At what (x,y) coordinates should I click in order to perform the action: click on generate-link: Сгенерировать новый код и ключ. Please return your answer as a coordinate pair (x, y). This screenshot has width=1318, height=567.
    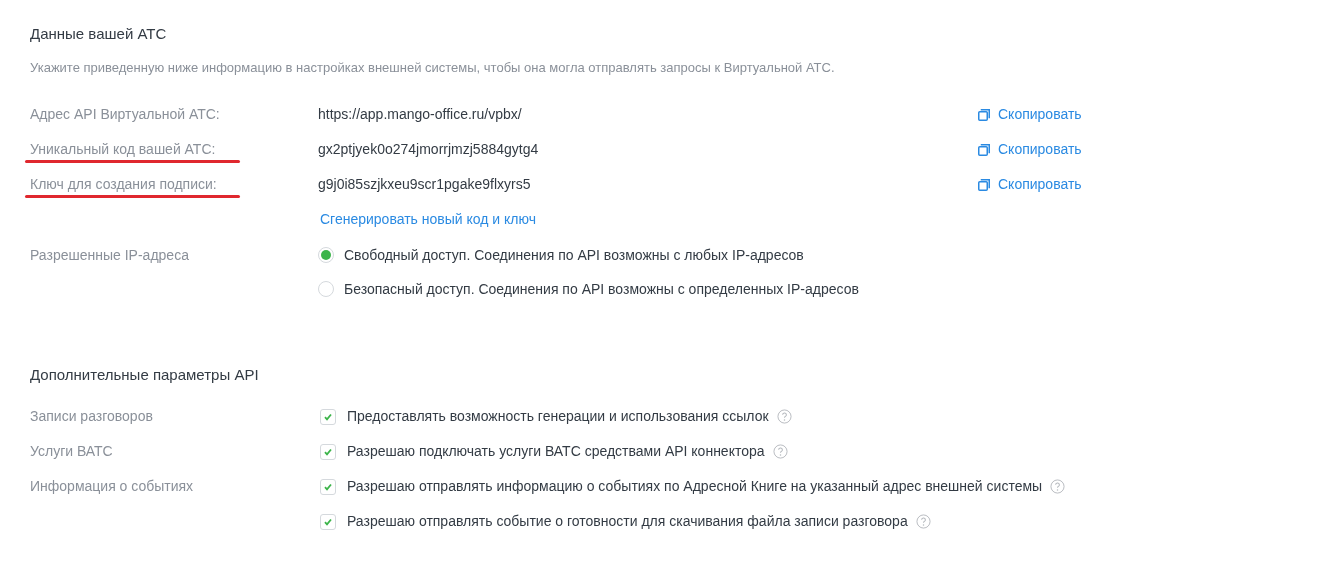
    Looking at the image, I should click on (428, 219).